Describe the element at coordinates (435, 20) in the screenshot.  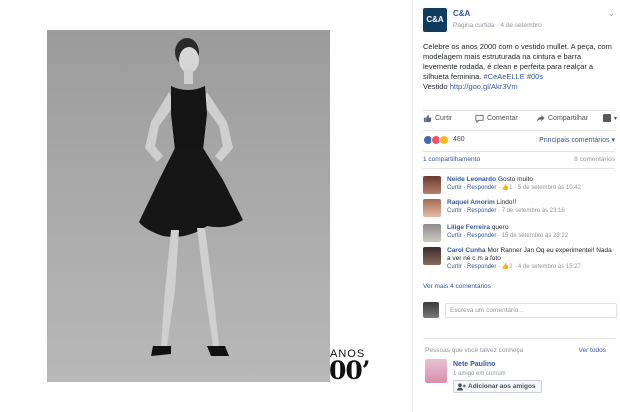
I see `page-logo: C&A` at that location.